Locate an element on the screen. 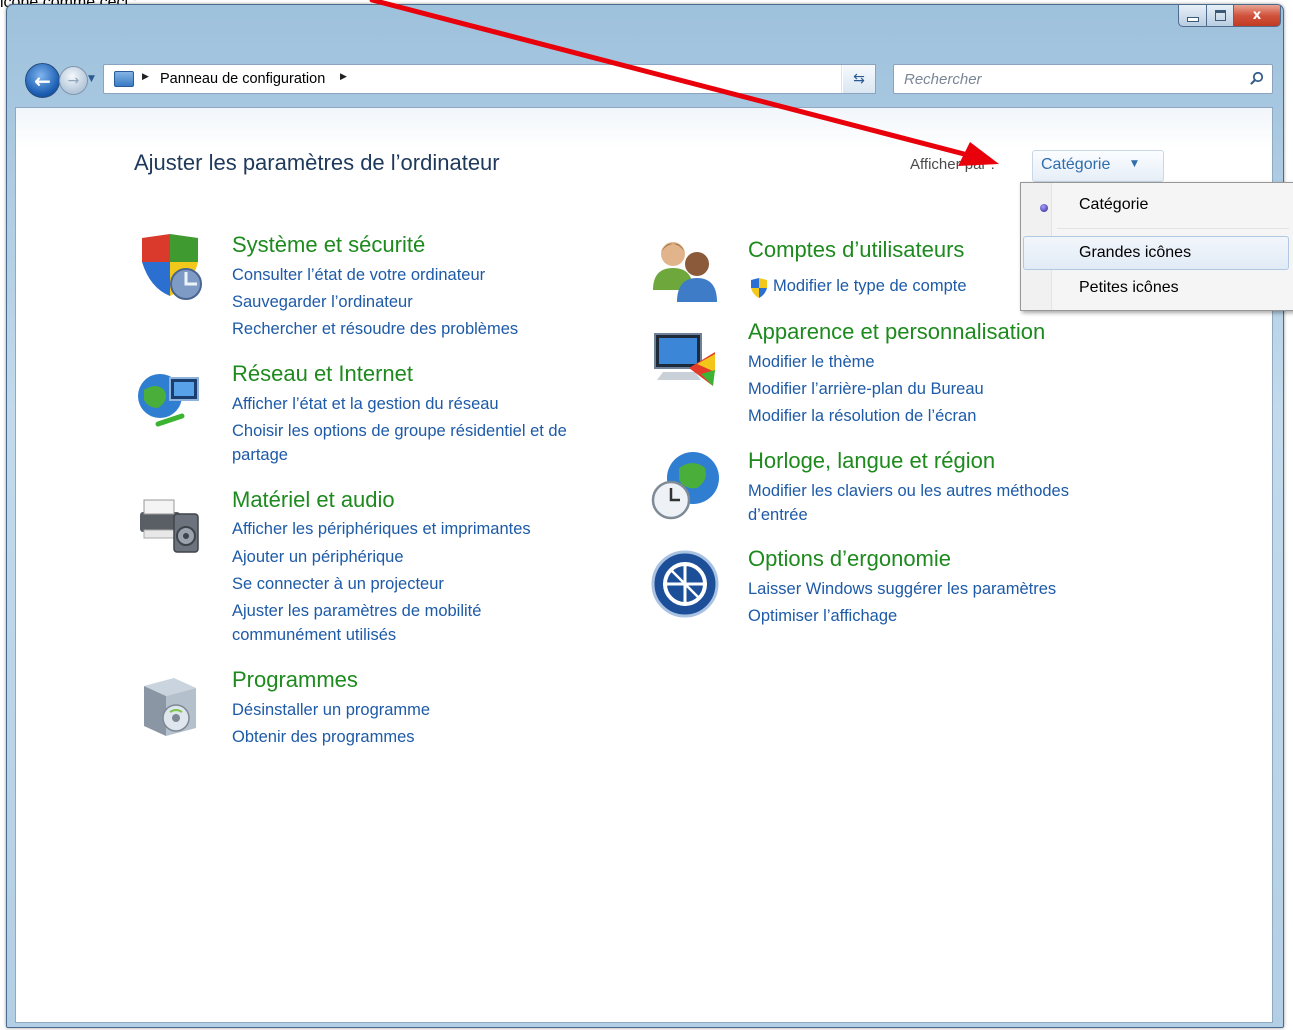 The image size is (1293, 1030). maximize-icon is located at coordinates (1220, 15).